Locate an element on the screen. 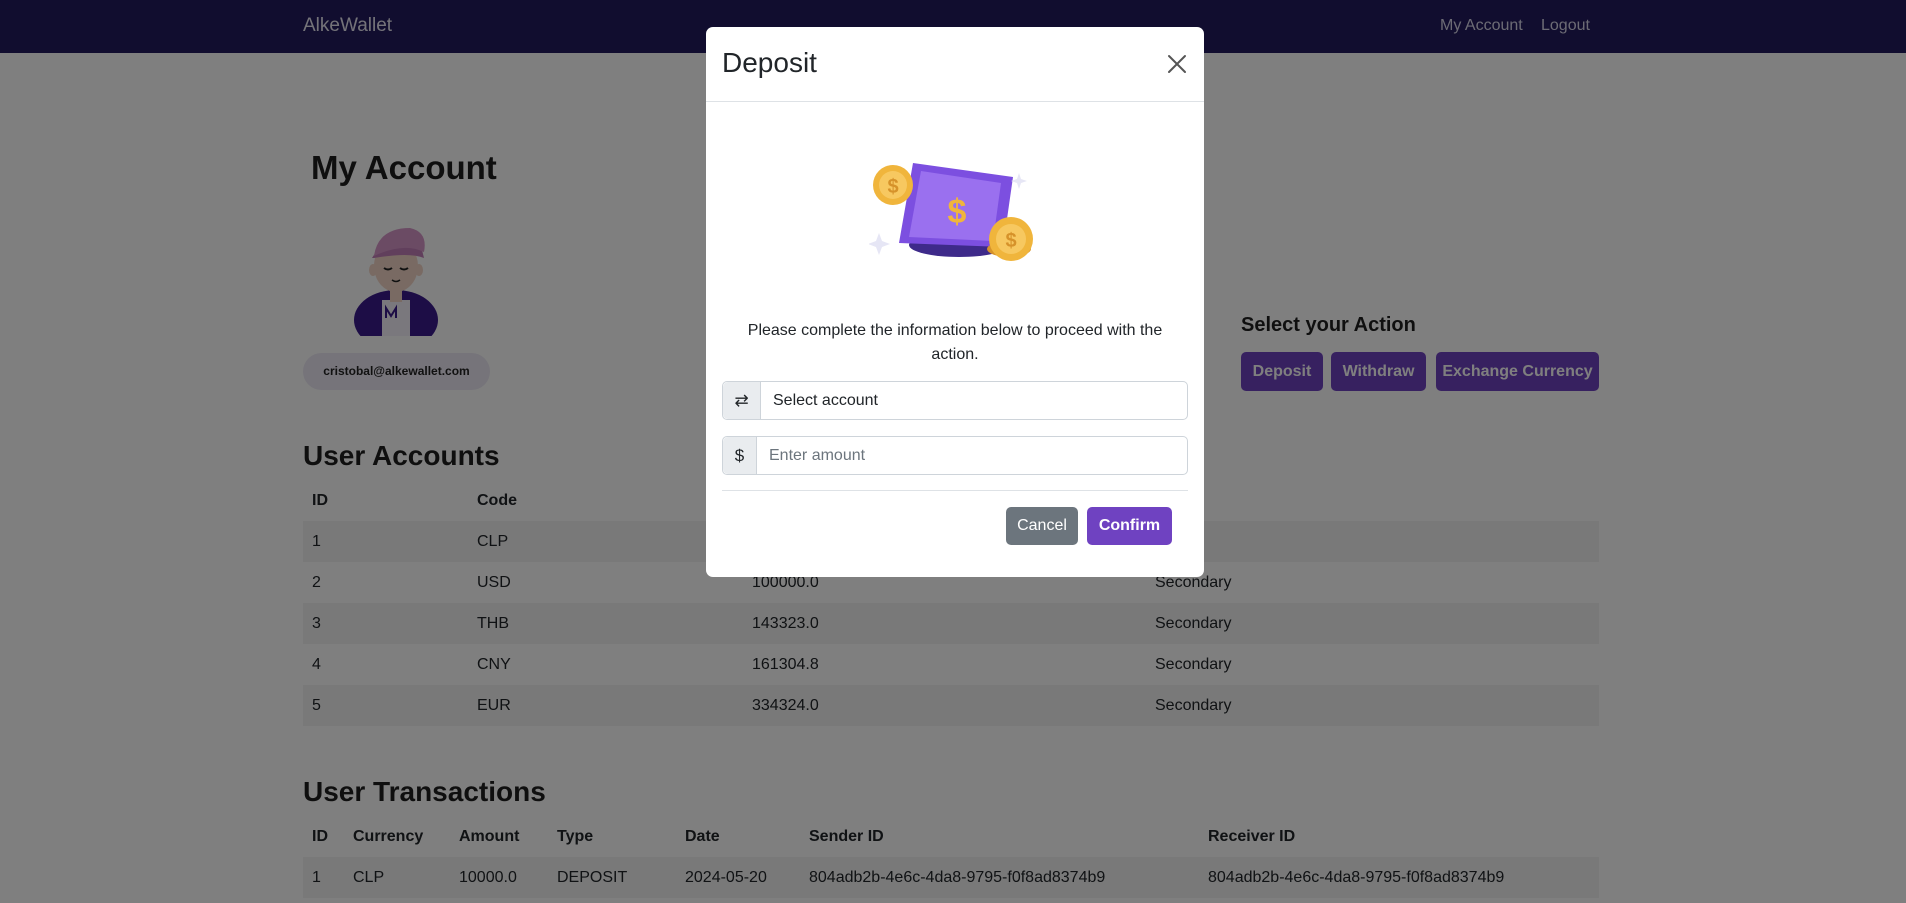  dollar-sign-icon: $ is located at coordinates (740, 455).